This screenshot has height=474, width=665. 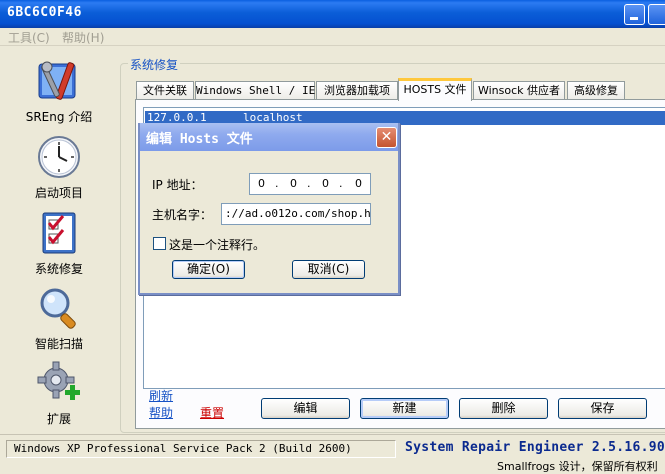 I want to click on sidebar-item-label: SREng 介绍, so click(x=59, y=117).